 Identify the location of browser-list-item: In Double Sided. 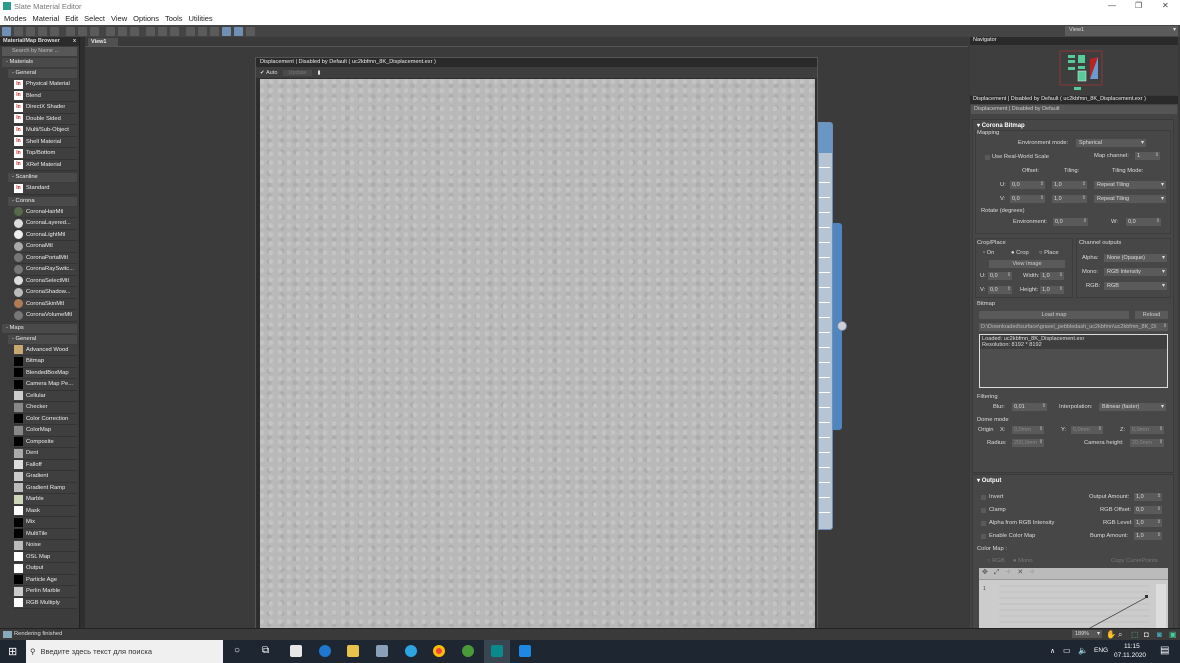
(45, 119).